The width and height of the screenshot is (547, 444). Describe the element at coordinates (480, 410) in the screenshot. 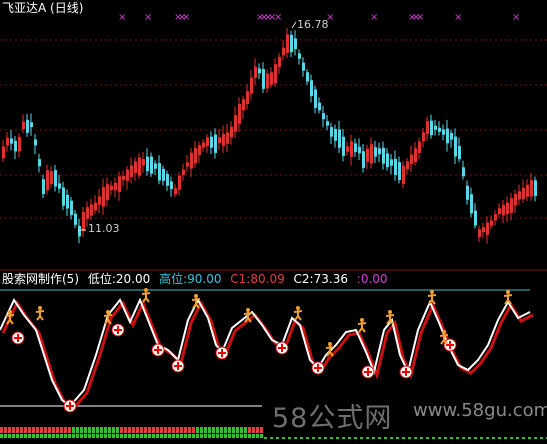

I see `watermark-url: www.58gu.com` at that location.